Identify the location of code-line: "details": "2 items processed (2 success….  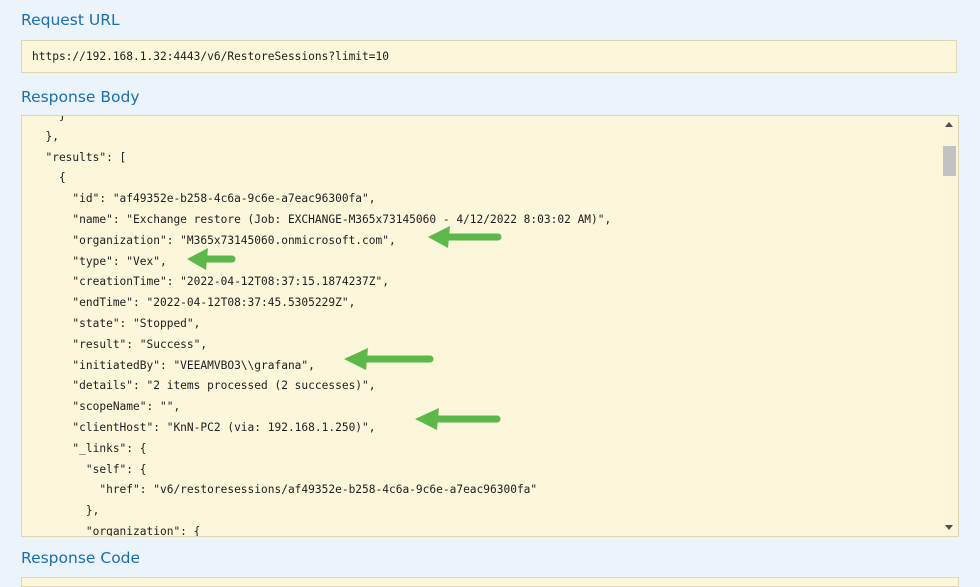
(204, 386).